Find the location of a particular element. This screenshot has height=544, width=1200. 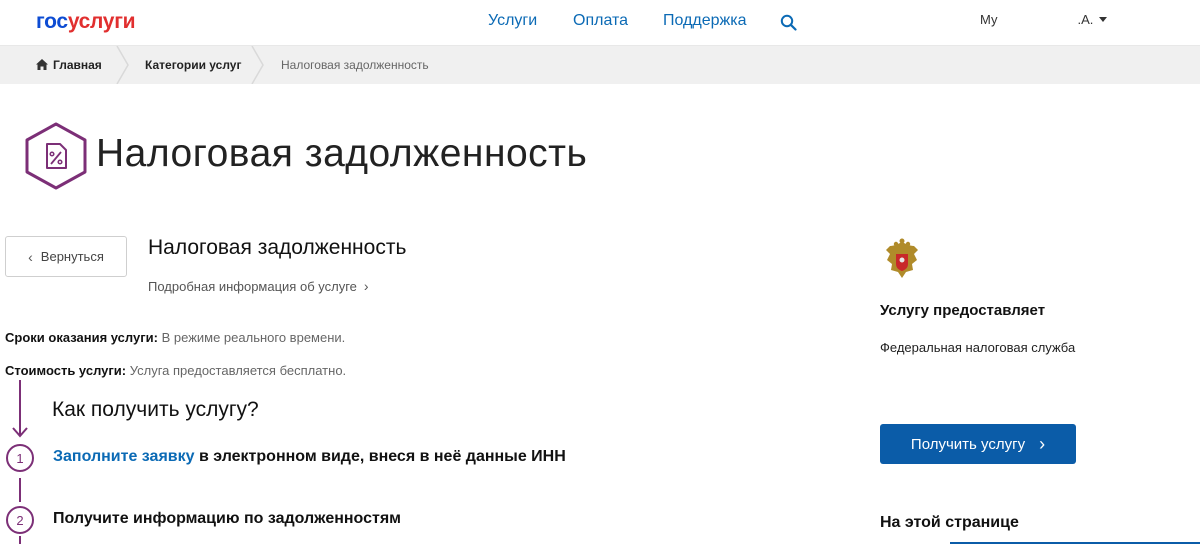

logo-part-gos: гос is located at coordinates (52, 21).